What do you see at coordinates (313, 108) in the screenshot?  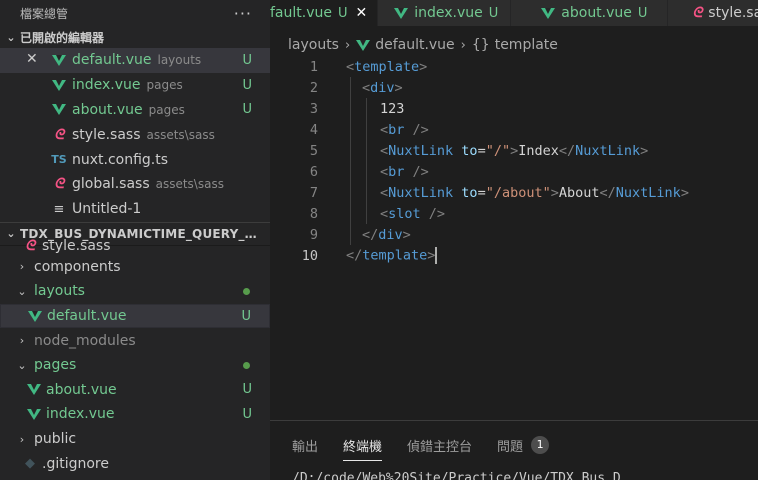 I see `line-number: 3` at bounding box center [313, 108].